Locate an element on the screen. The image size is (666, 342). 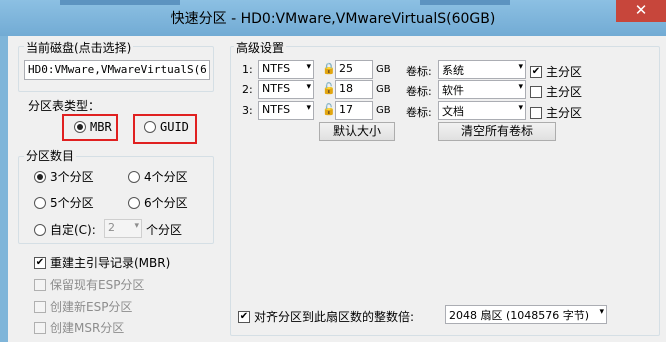
volume-select: 系统 ▾ is located at coordinates (482, 69).